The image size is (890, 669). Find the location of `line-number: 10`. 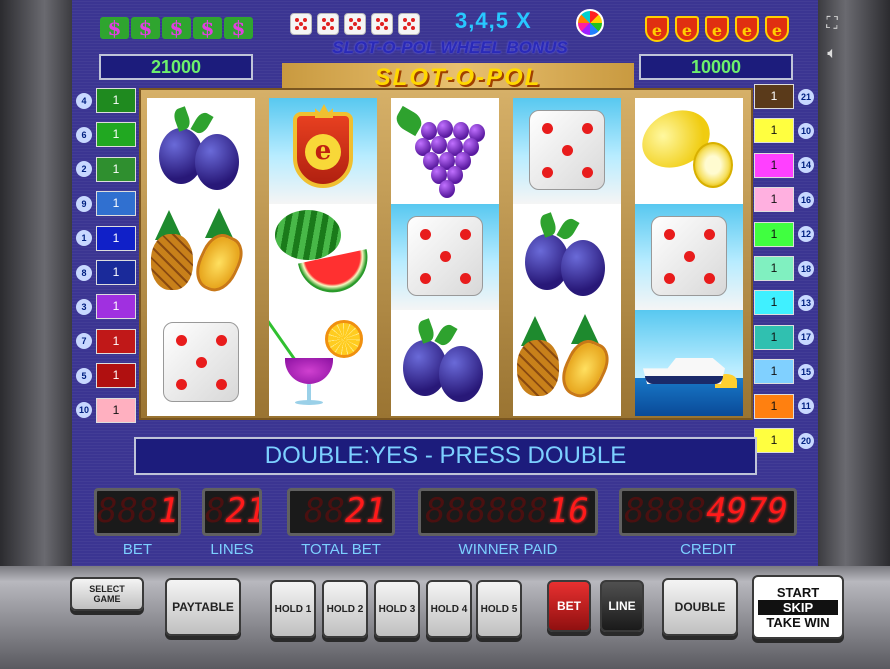

line-number: 10 is located at coordinates (806, 130).